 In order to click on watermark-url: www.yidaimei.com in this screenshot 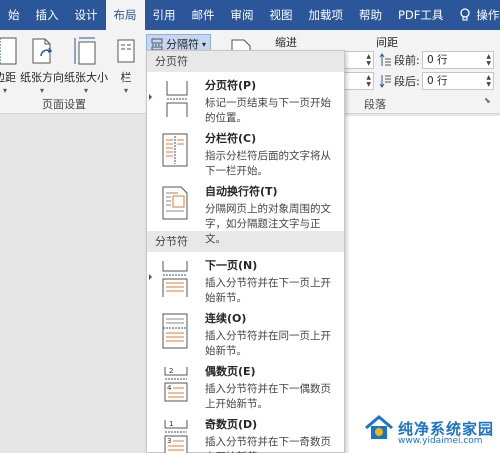, I will do `click(440, 441)`.